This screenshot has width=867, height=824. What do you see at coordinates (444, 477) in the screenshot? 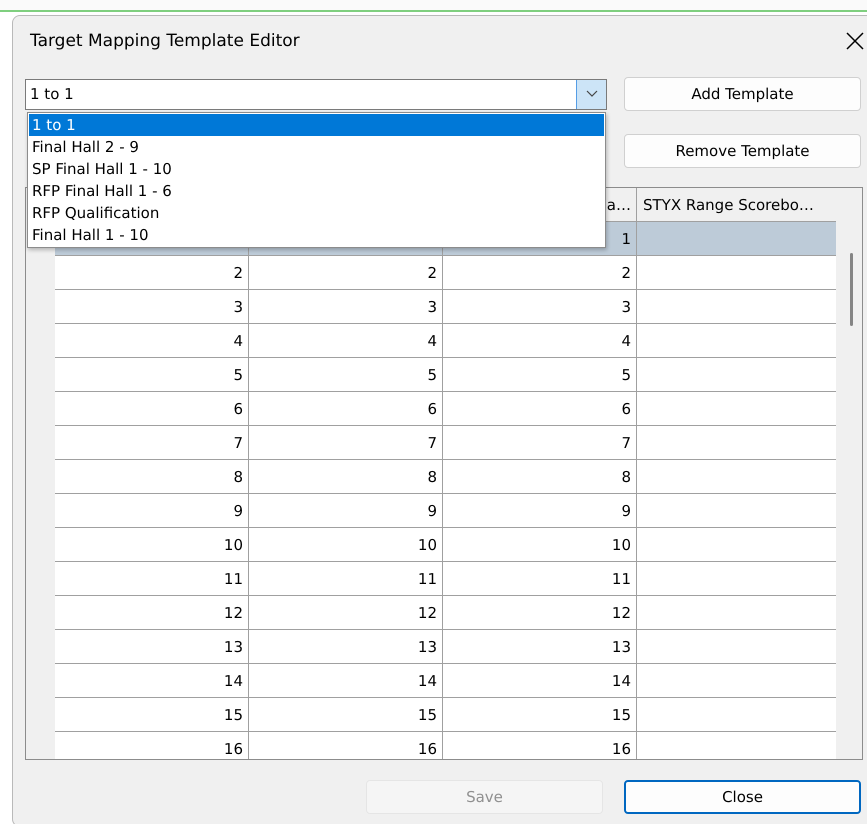
I see `table-row: 8 8 8` at bounding box center [444, 477].